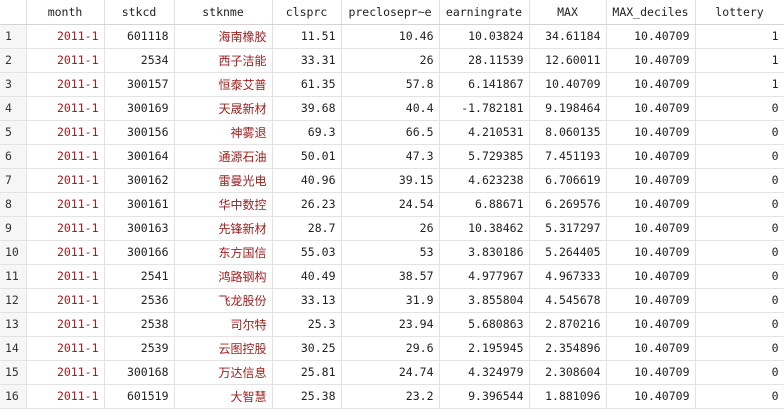 Image resolution: width=784 pixels, height=409 pixels. Describe the element at coordinates (307, 372) in the screenshot. I see `clsprc-cell: 25.81` at that location.